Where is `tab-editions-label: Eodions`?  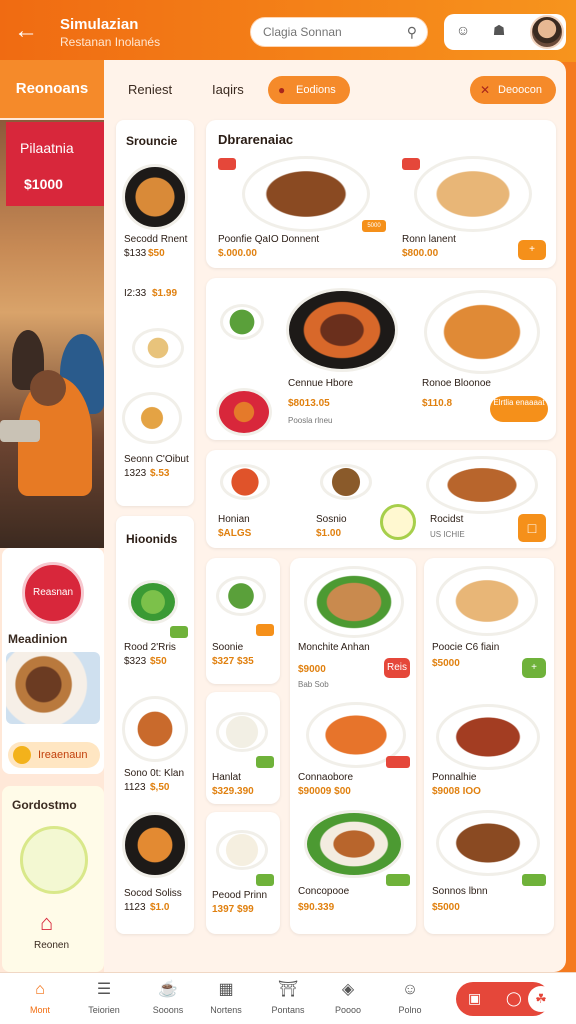
tab-editions-label: Eodions is located at coordinates (316, 90).